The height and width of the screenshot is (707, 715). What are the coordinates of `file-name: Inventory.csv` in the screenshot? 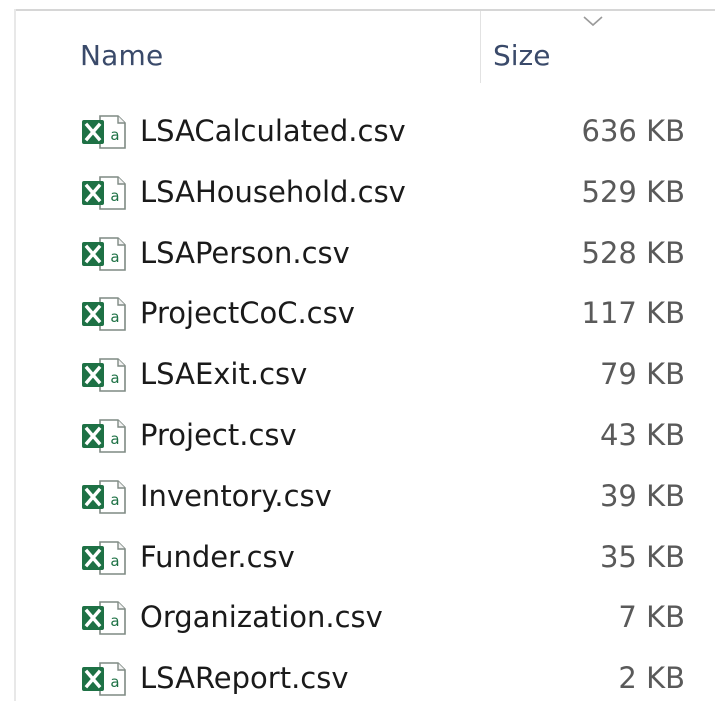 It's located at (236, 496).